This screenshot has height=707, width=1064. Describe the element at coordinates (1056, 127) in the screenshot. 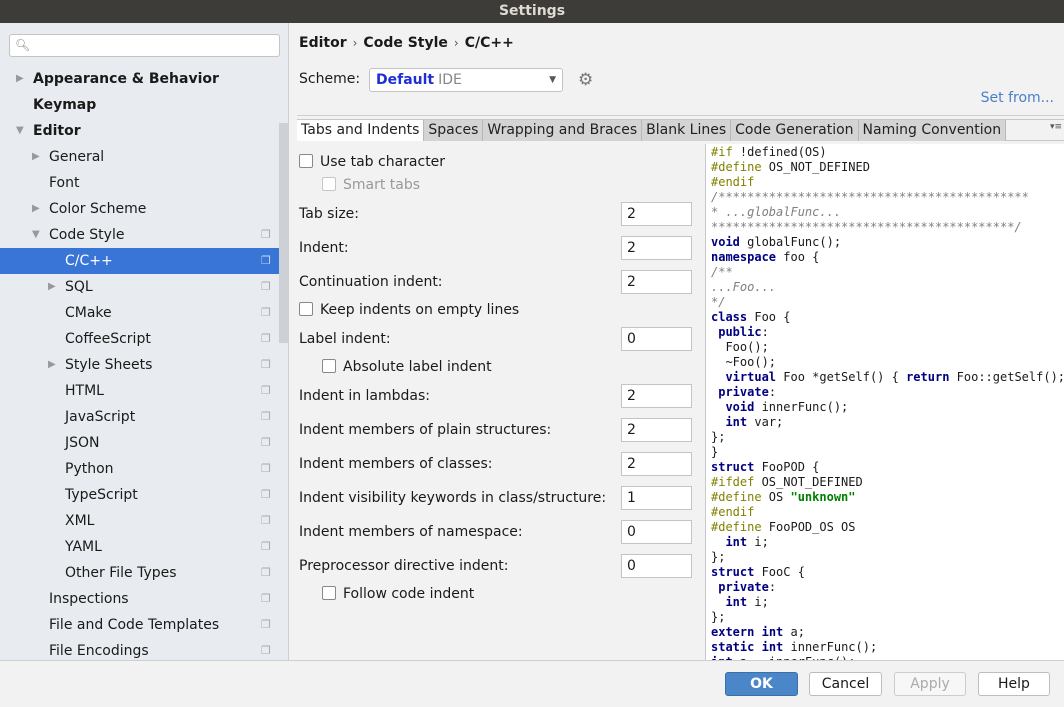

I see `tab-overflow-icon: ▾≡` at that location.